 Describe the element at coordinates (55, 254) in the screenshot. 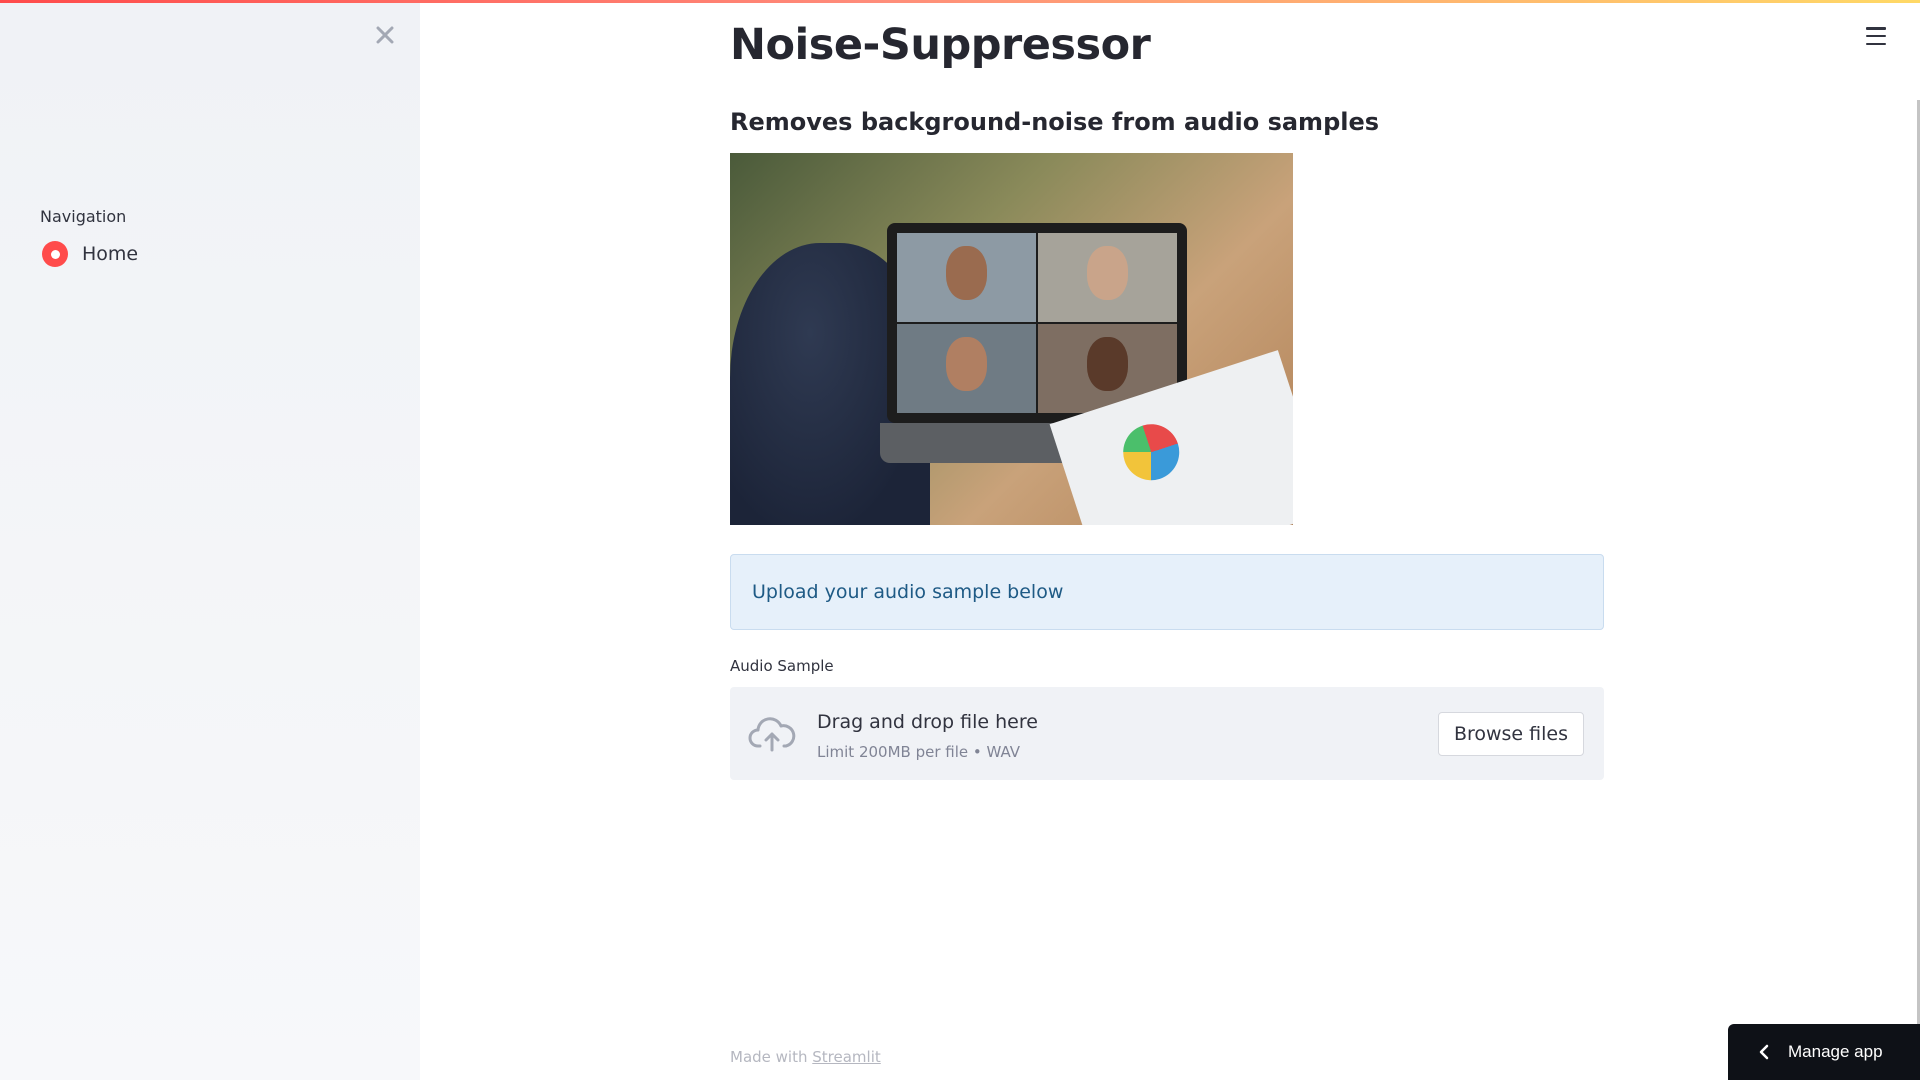

I see `radio-selected-icon` at that location.